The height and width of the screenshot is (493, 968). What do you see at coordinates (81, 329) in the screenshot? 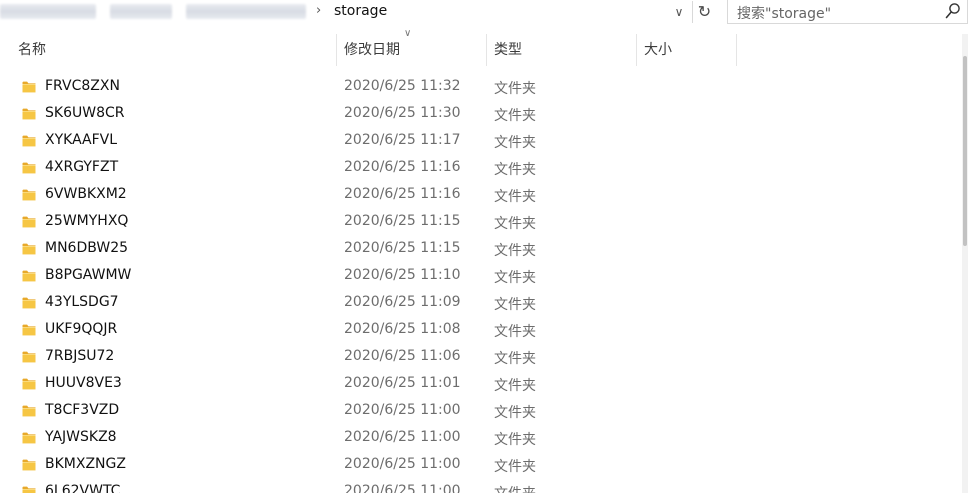
I see `file-name: UKF9QQJR` at bounding box center [81, 329].